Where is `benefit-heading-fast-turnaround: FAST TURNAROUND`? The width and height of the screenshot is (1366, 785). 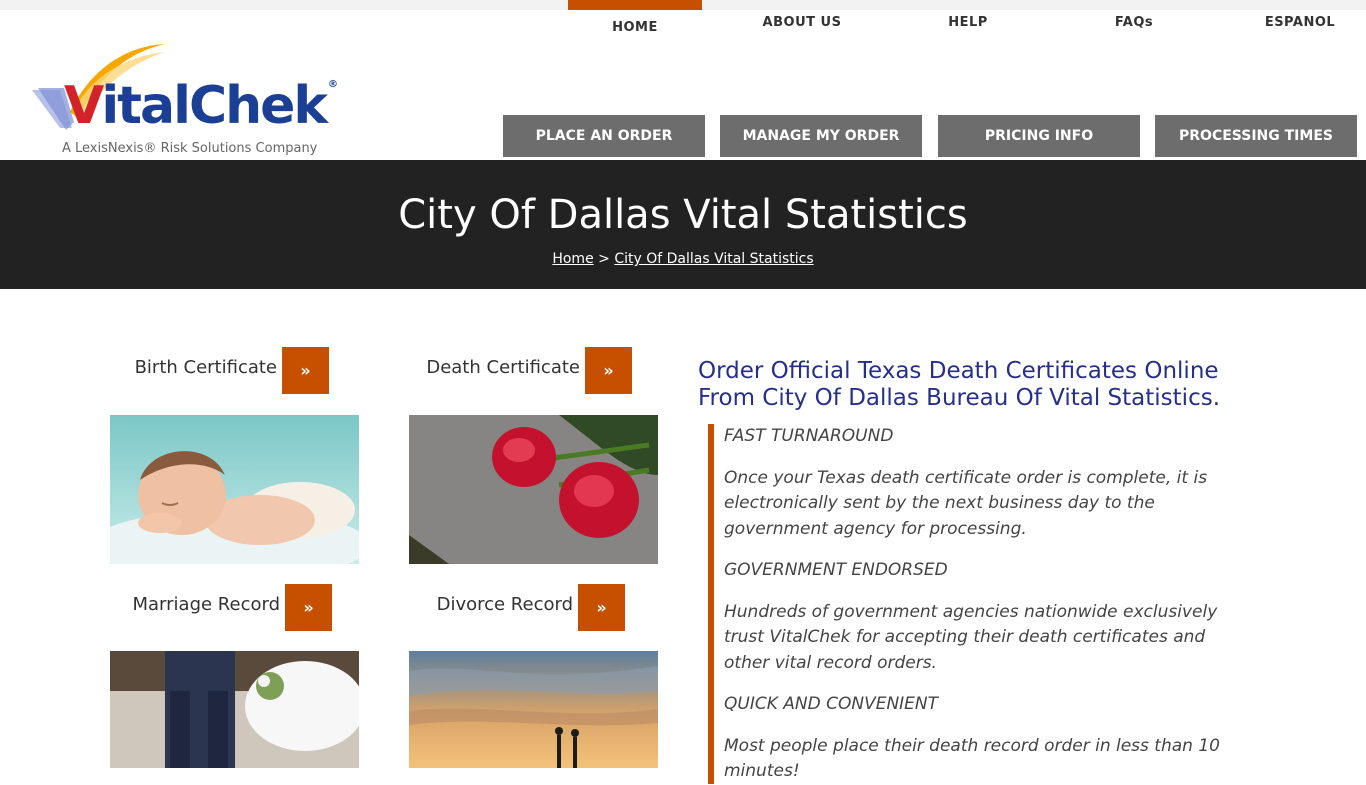
benefit-heading-fast-turnaround: FAST TURNAROUND is located at coordinates (809, 436).